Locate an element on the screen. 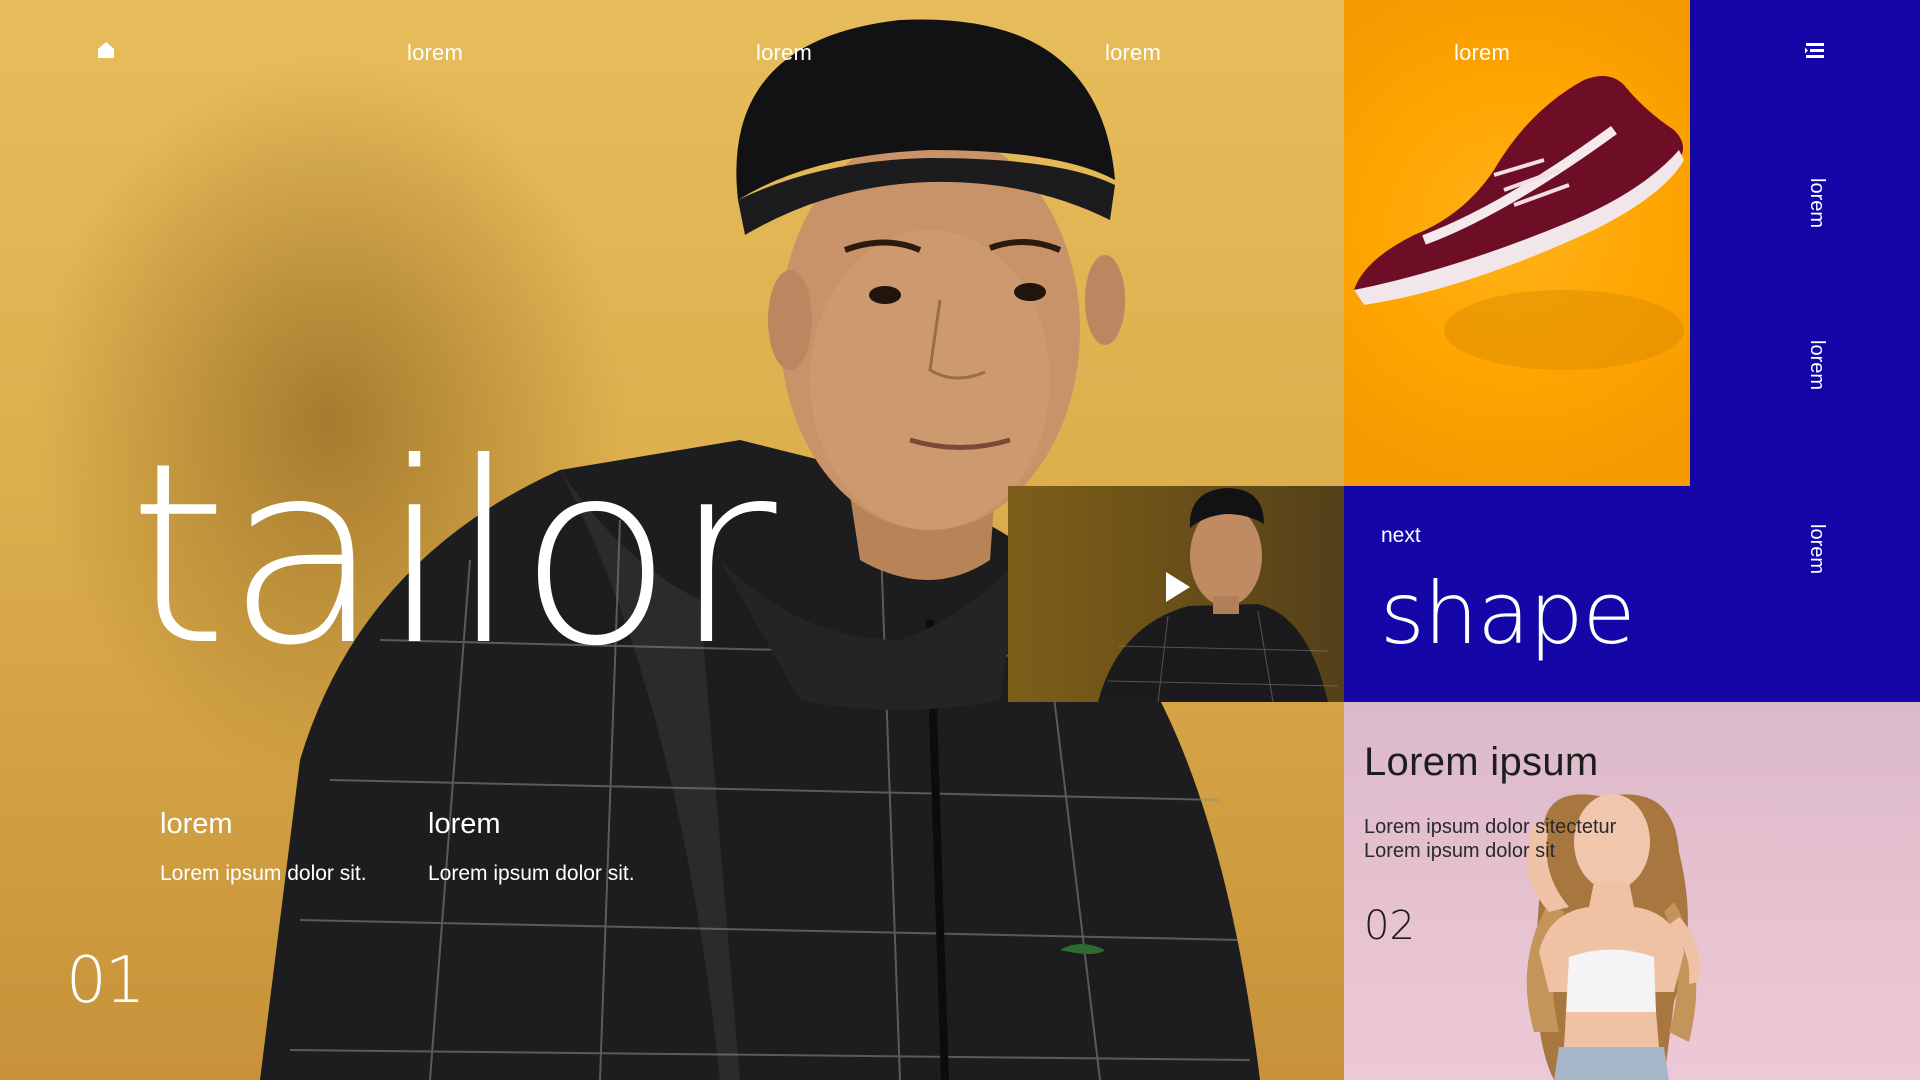  next-title: shape is located at coordinates (1508, 614).